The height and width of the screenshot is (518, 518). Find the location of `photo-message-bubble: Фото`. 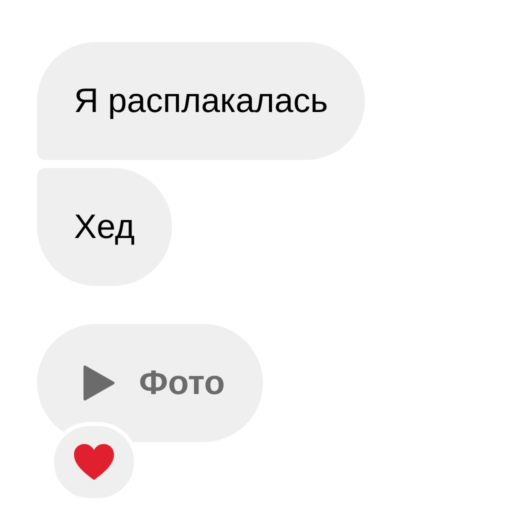

photo-message-bubble: Фото is located at coordinates (150, 383).